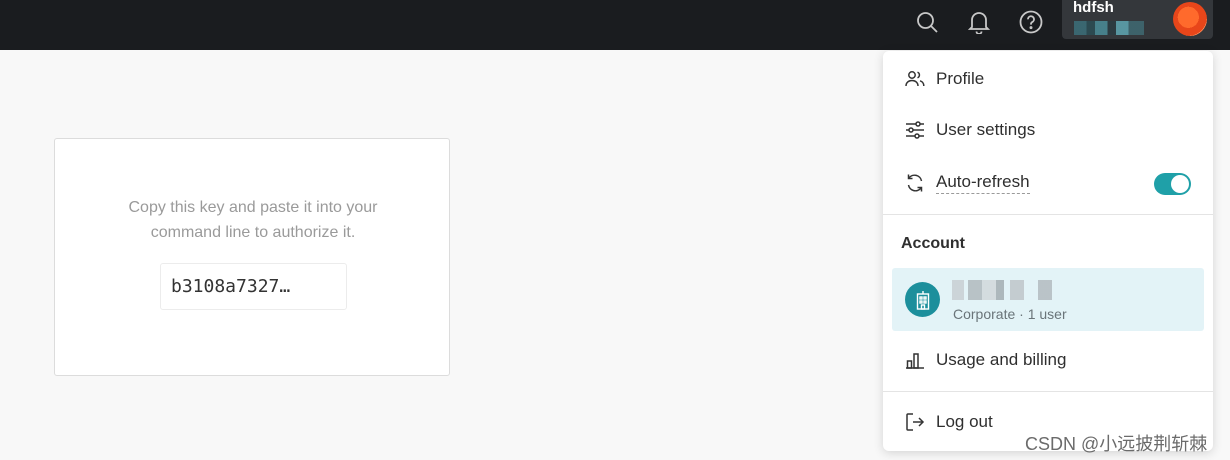 The image size is (1230, 460). What do you see at coordinates (1002, 290) in the screenshot?
I see `redacted-account-name` at bounding box center [1002, 290].